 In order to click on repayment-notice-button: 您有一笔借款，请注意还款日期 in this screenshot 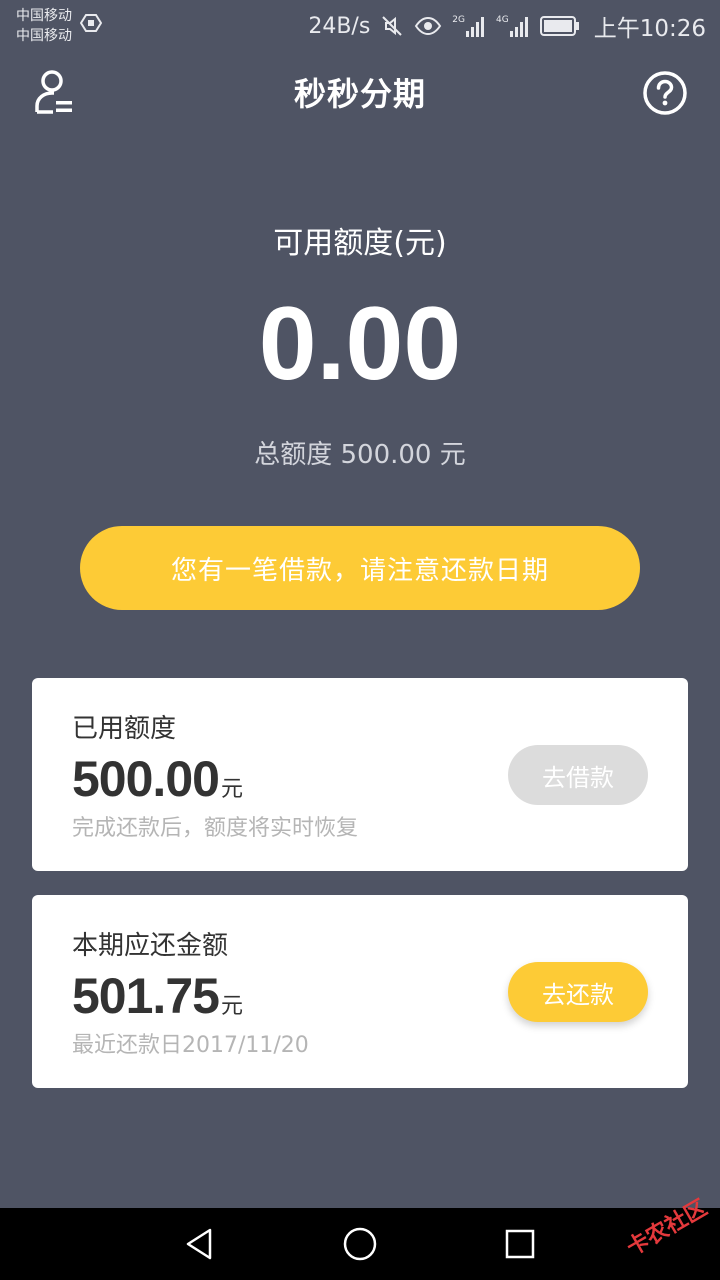, I will do `click(360, 568)`.